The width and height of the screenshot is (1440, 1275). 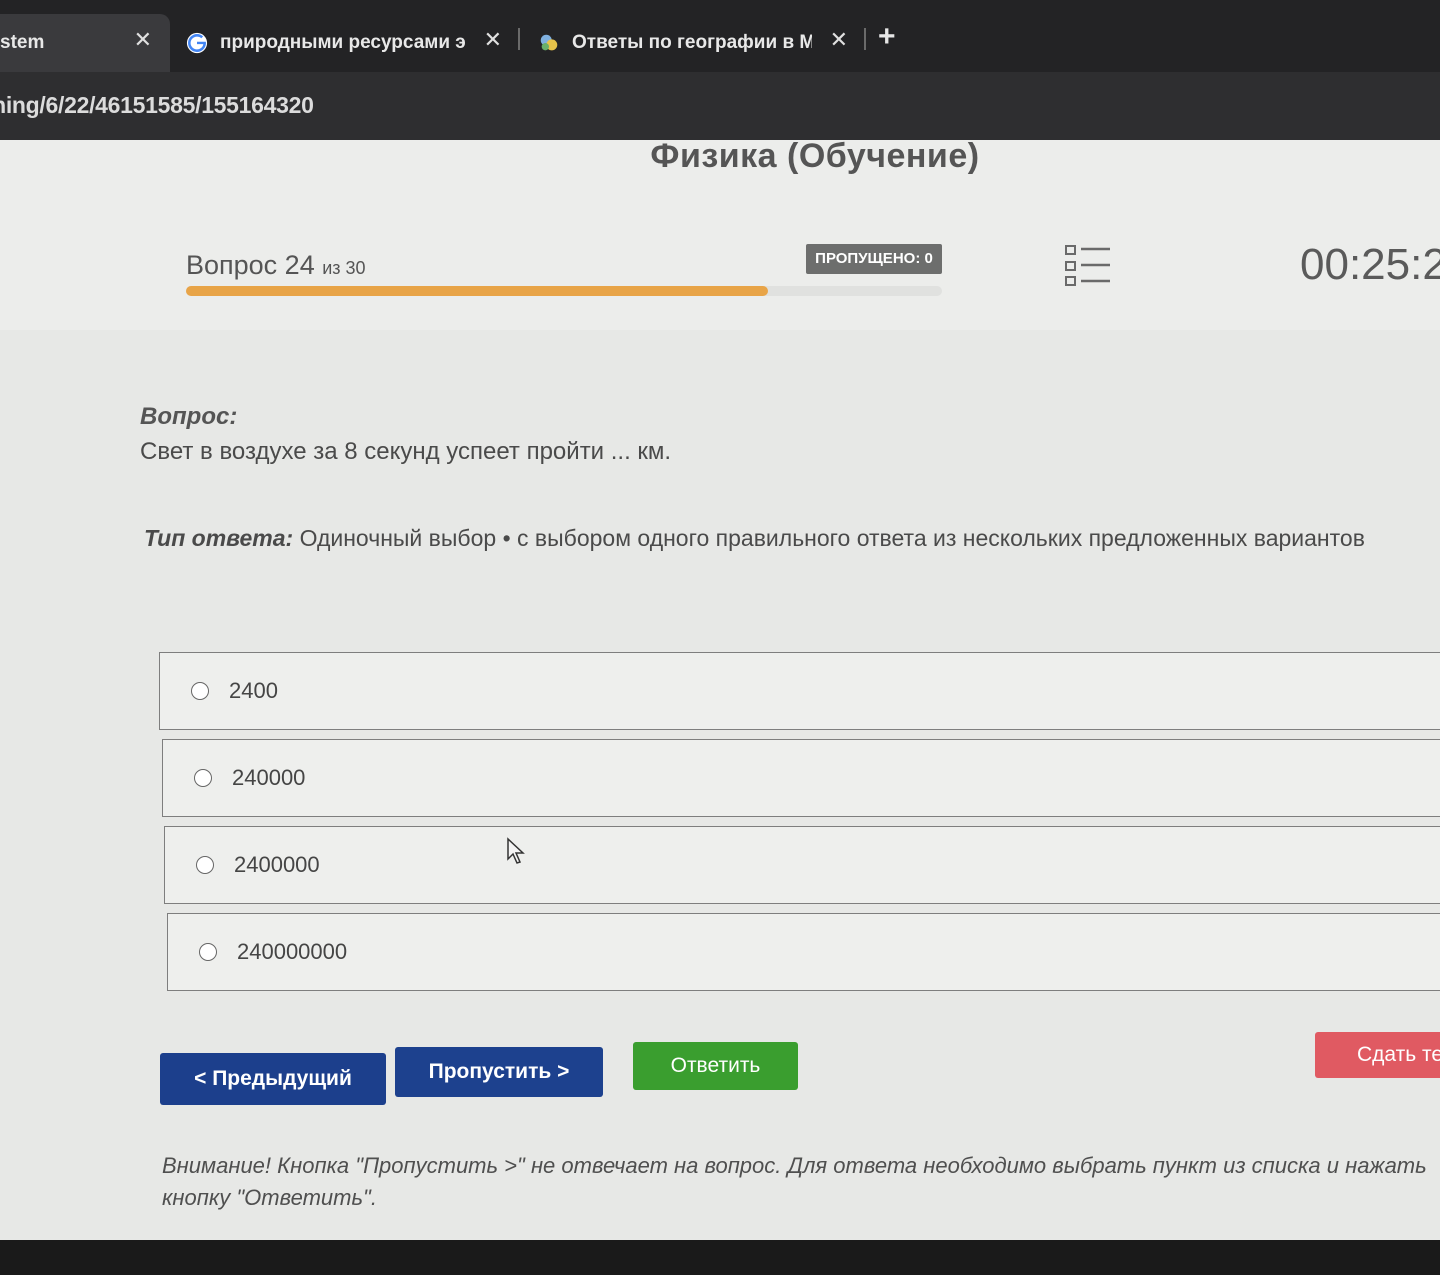 What do you see at coordinates (22, 42) in the screenshot?
I see `tab-title: stem` at bounding box center [22, 42].